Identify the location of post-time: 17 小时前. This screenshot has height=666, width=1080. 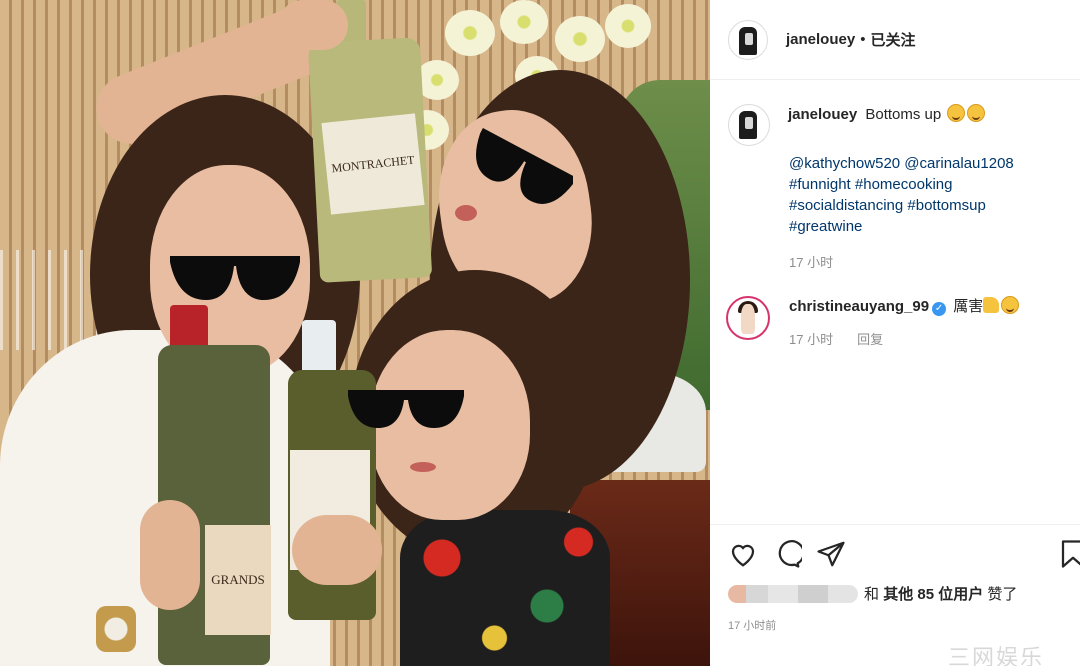
(752, 625).